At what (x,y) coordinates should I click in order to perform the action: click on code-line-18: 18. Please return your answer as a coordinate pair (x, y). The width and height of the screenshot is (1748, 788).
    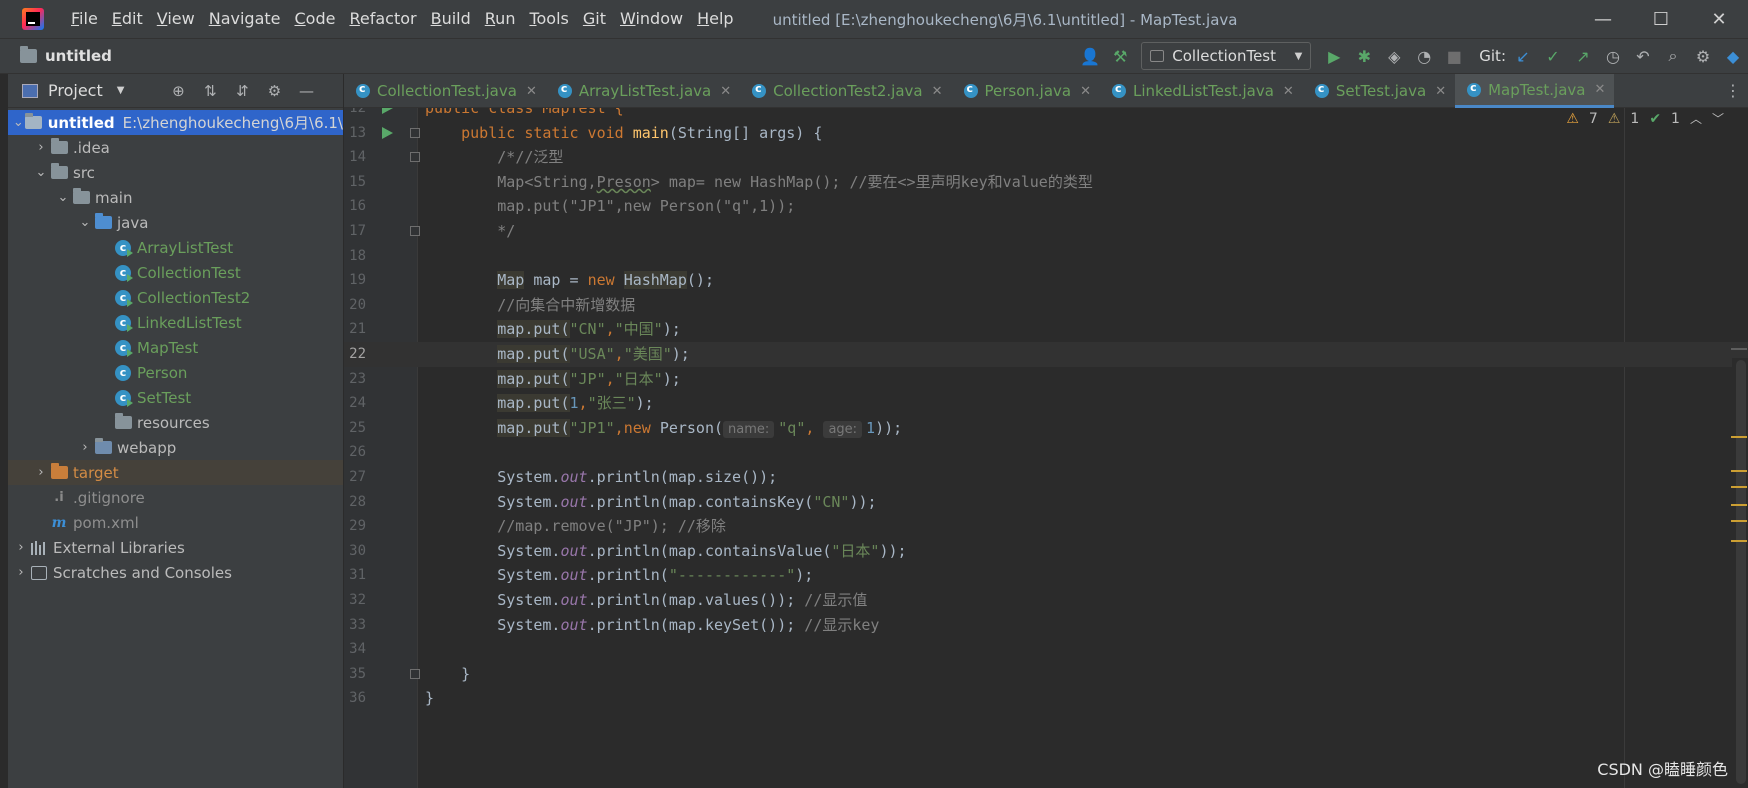
    Looking at the image, I should click on (1046, 256).